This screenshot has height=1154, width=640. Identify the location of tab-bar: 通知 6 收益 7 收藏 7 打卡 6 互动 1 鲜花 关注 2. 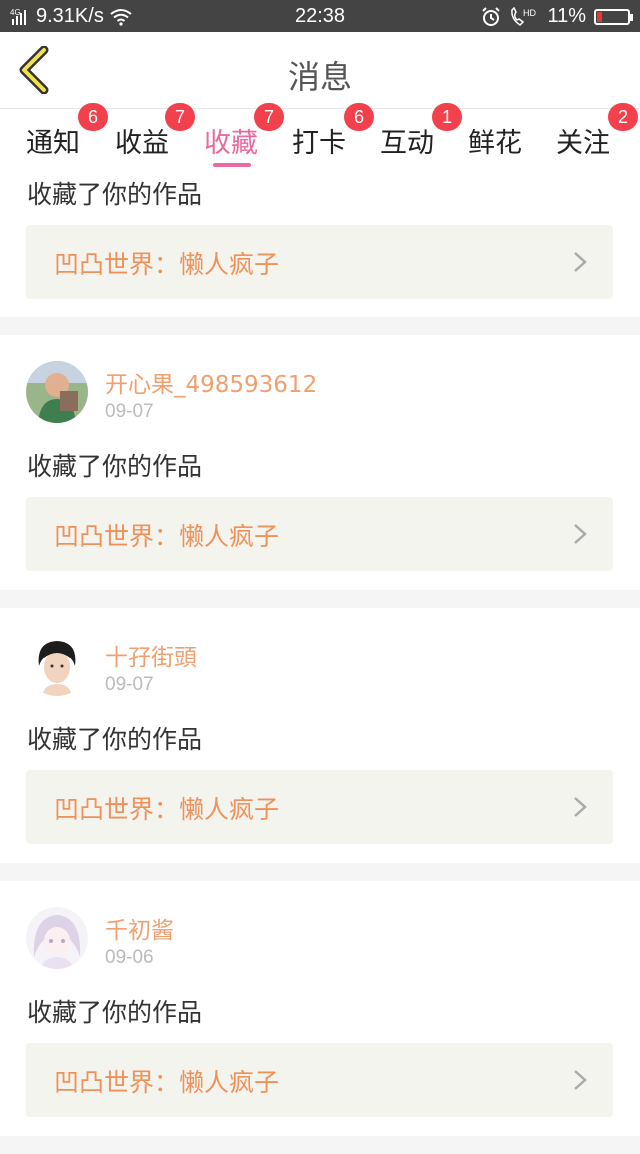
(320, 137).